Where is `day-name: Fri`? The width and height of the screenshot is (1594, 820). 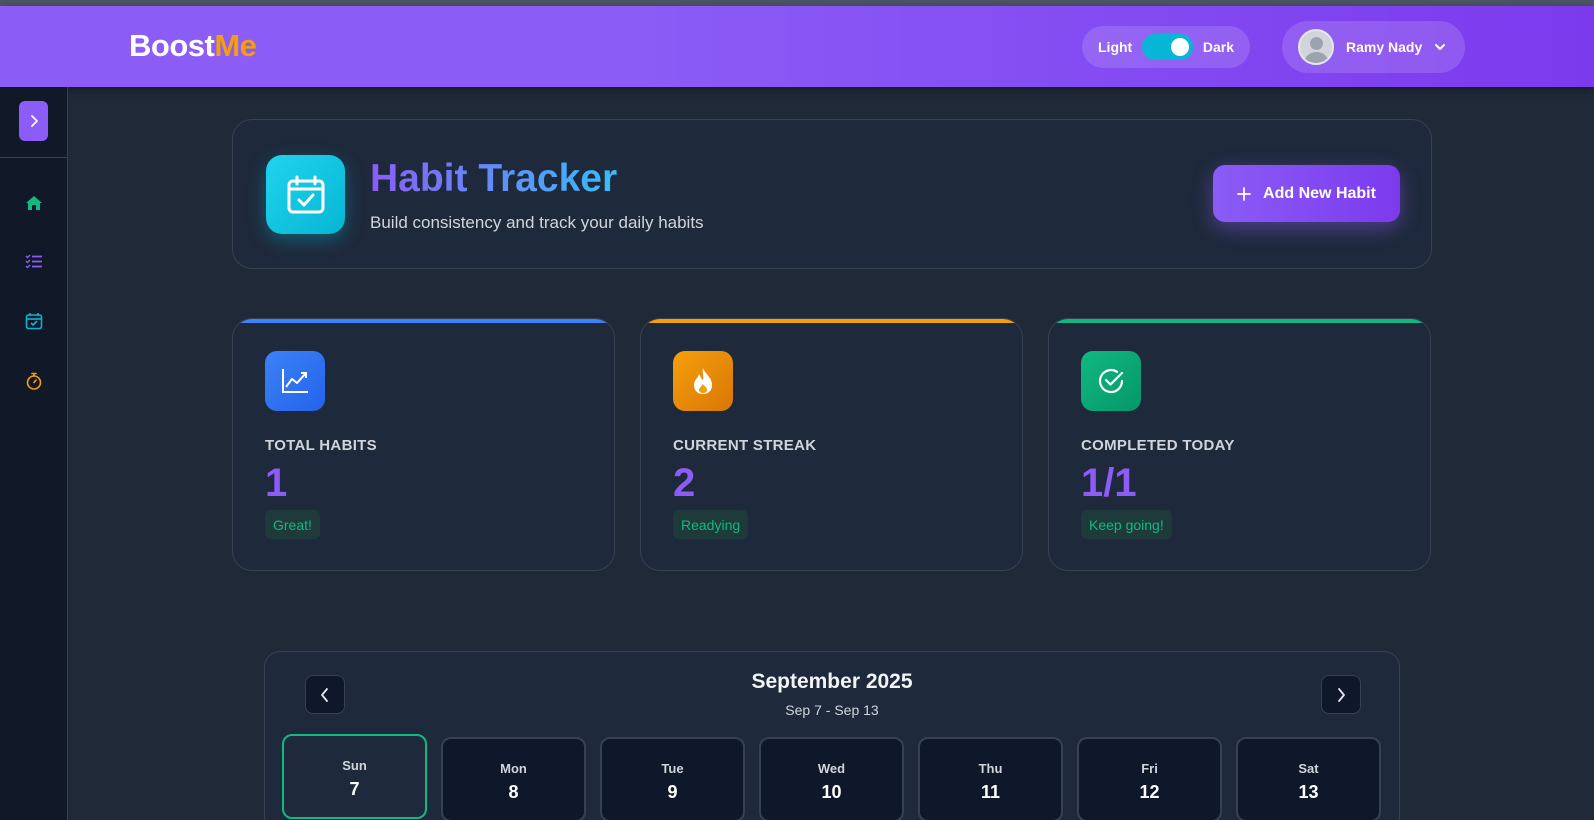 day-name: Fri is located at coordinates (1149, 768).